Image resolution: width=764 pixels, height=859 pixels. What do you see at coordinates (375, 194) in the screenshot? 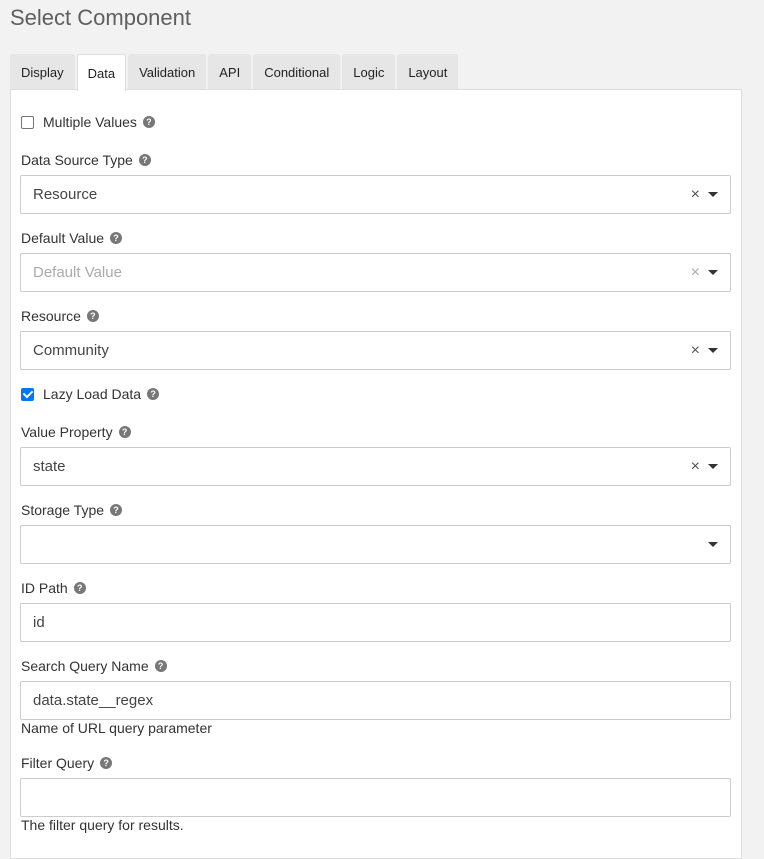
I see `data-source-type-select: Resource ×` at bounding box center [375, 194].